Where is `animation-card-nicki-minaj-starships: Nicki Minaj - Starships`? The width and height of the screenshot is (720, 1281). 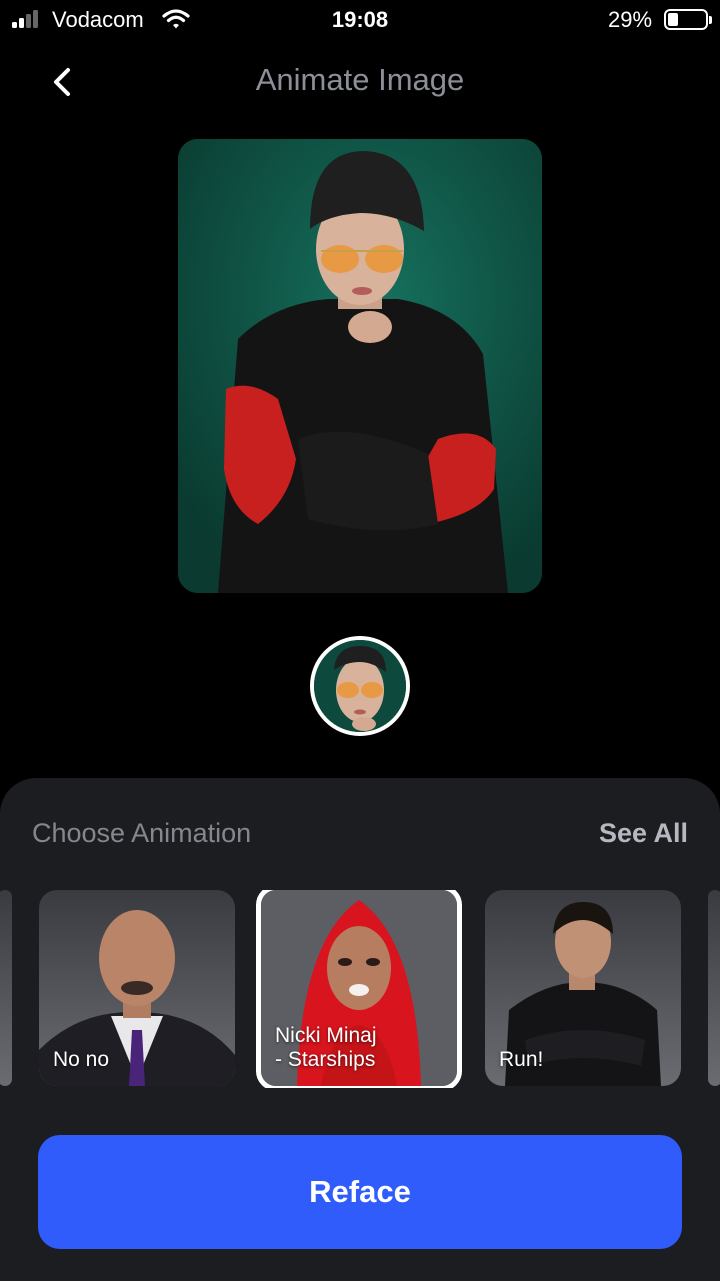
animation-card-nicki-minaj-starships: Nicki Minaj - Starships is located at coordinates (359, 989).